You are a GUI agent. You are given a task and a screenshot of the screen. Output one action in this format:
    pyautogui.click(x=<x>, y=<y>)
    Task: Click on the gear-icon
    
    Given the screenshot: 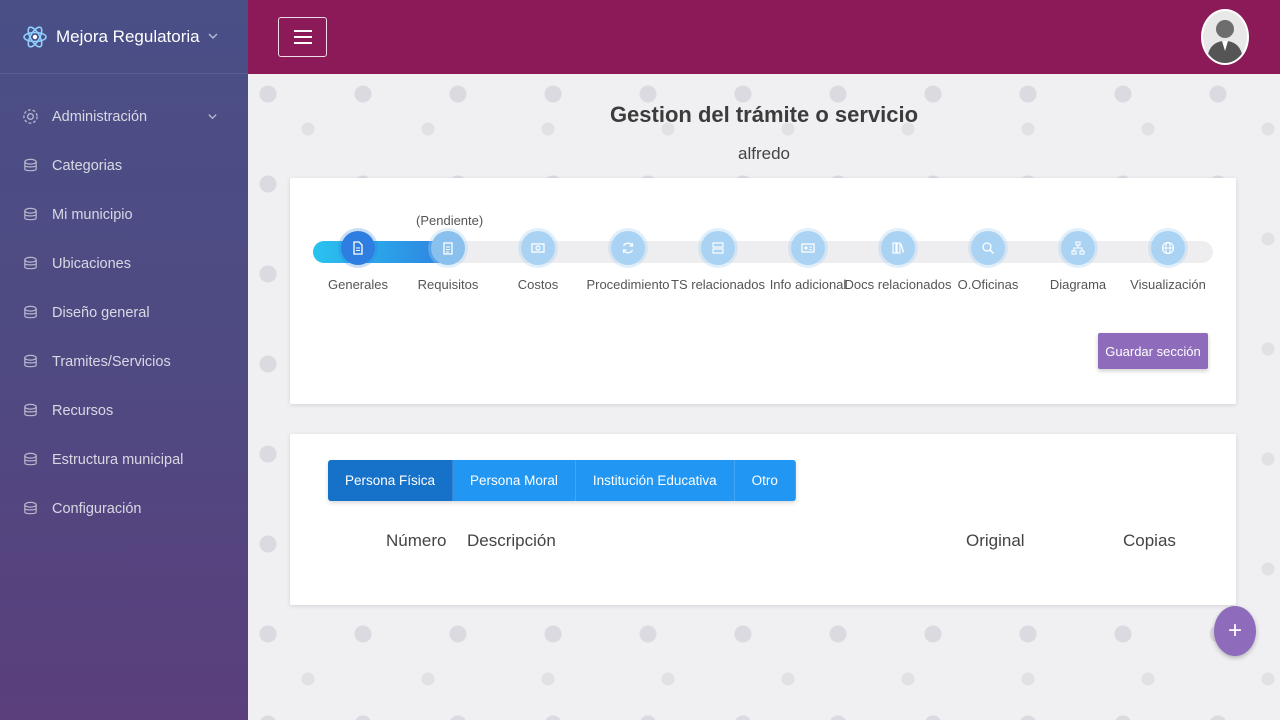 What is the action you would take?
    pyautogui.click(x=30, y=116)
    